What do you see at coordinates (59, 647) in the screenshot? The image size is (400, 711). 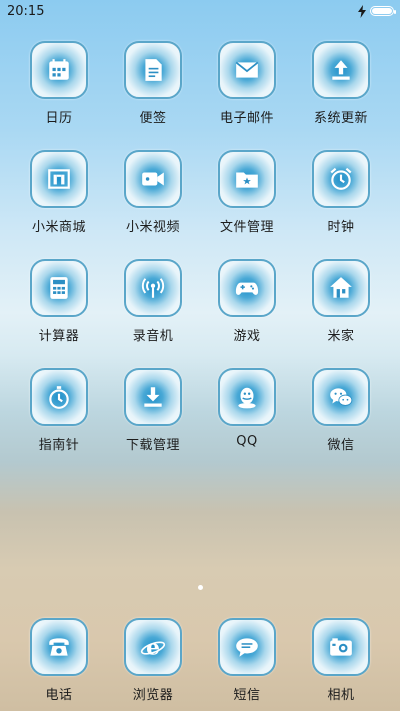 I see `phone-icon` at bounding box center [59, 647].